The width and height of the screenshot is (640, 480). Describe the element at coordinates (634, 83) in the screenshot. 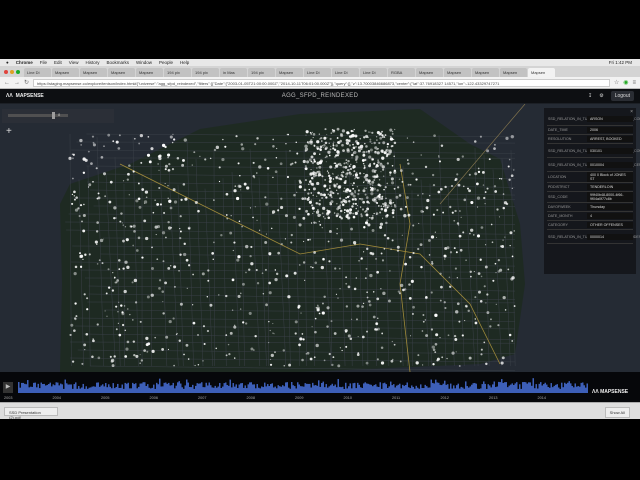

I see `menu-icon: ≡` at that location.